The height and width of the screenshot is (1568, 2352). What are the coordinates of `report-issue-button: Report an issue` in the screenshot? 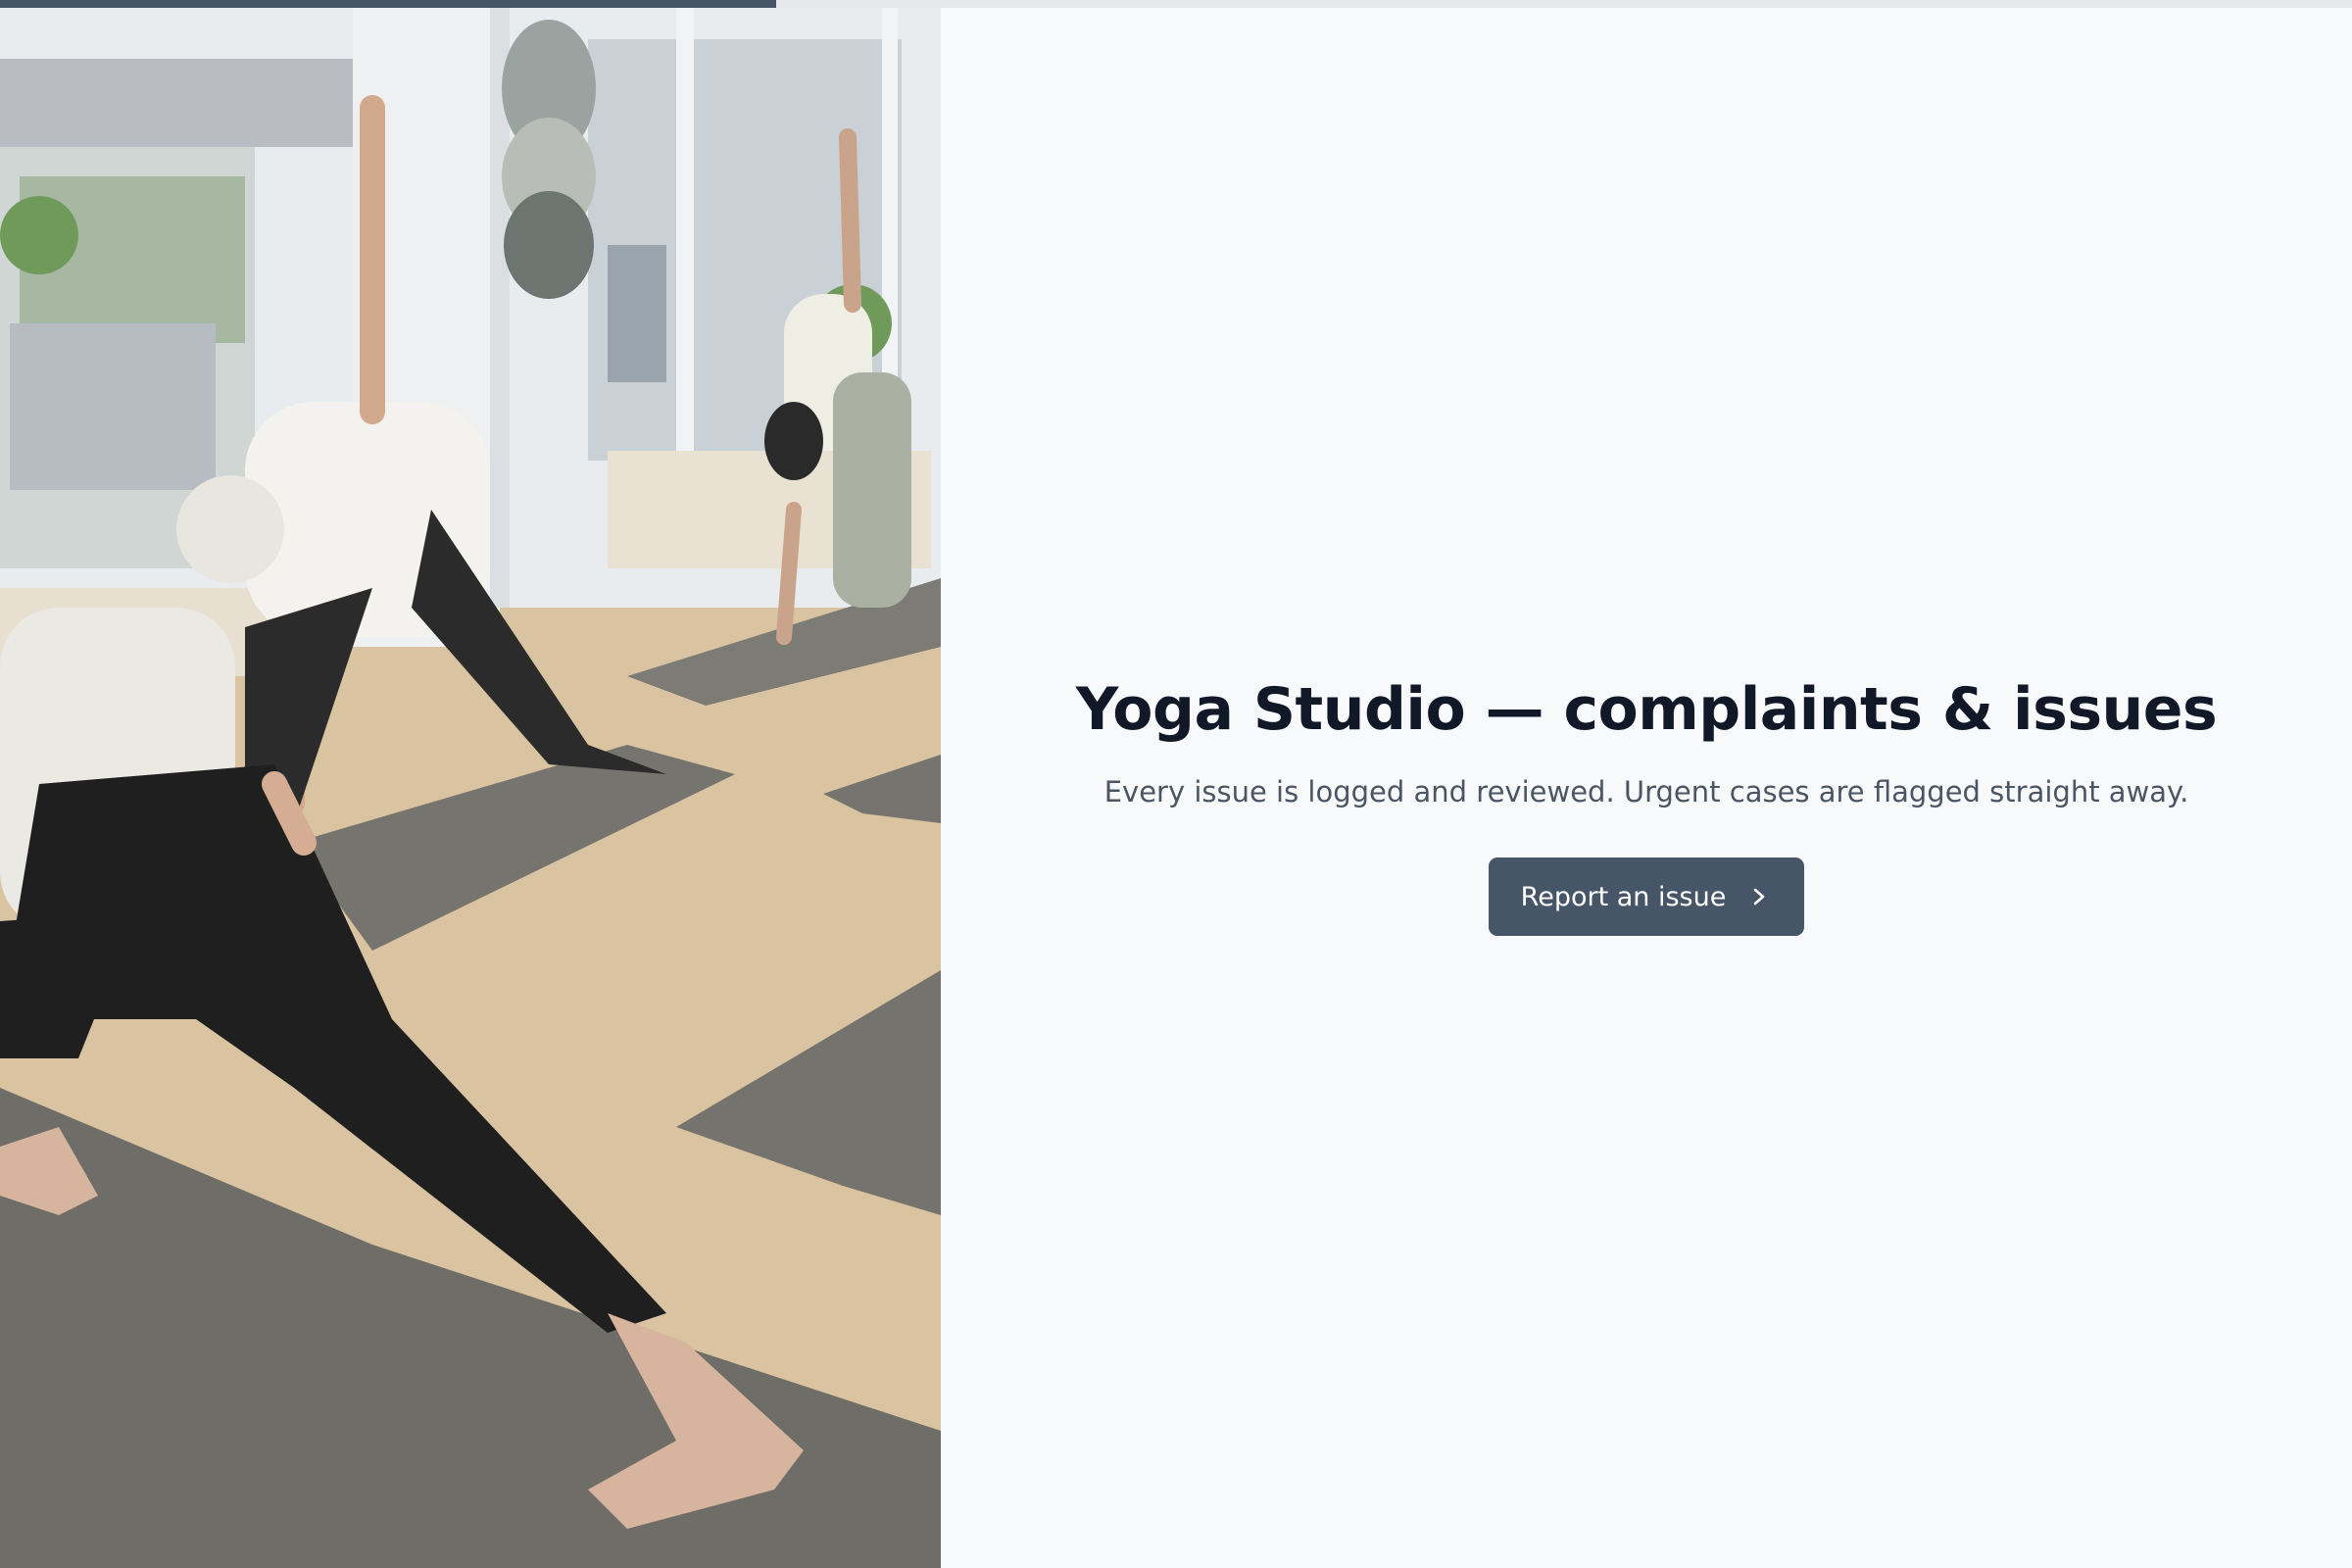 It's located at (1646, 897).